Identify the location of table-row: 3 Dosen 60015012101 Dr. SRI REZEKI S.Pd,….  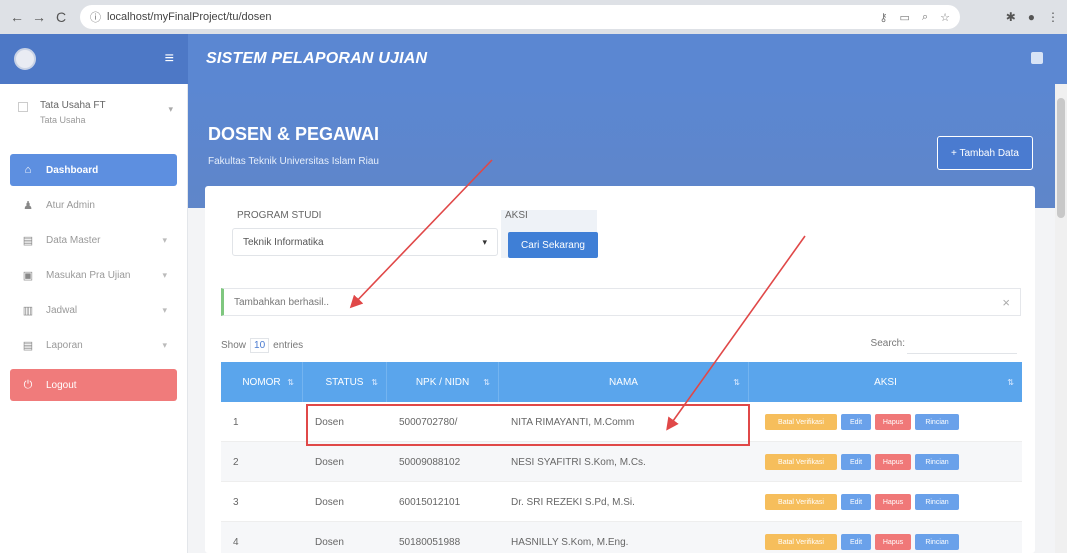
(621, 502).